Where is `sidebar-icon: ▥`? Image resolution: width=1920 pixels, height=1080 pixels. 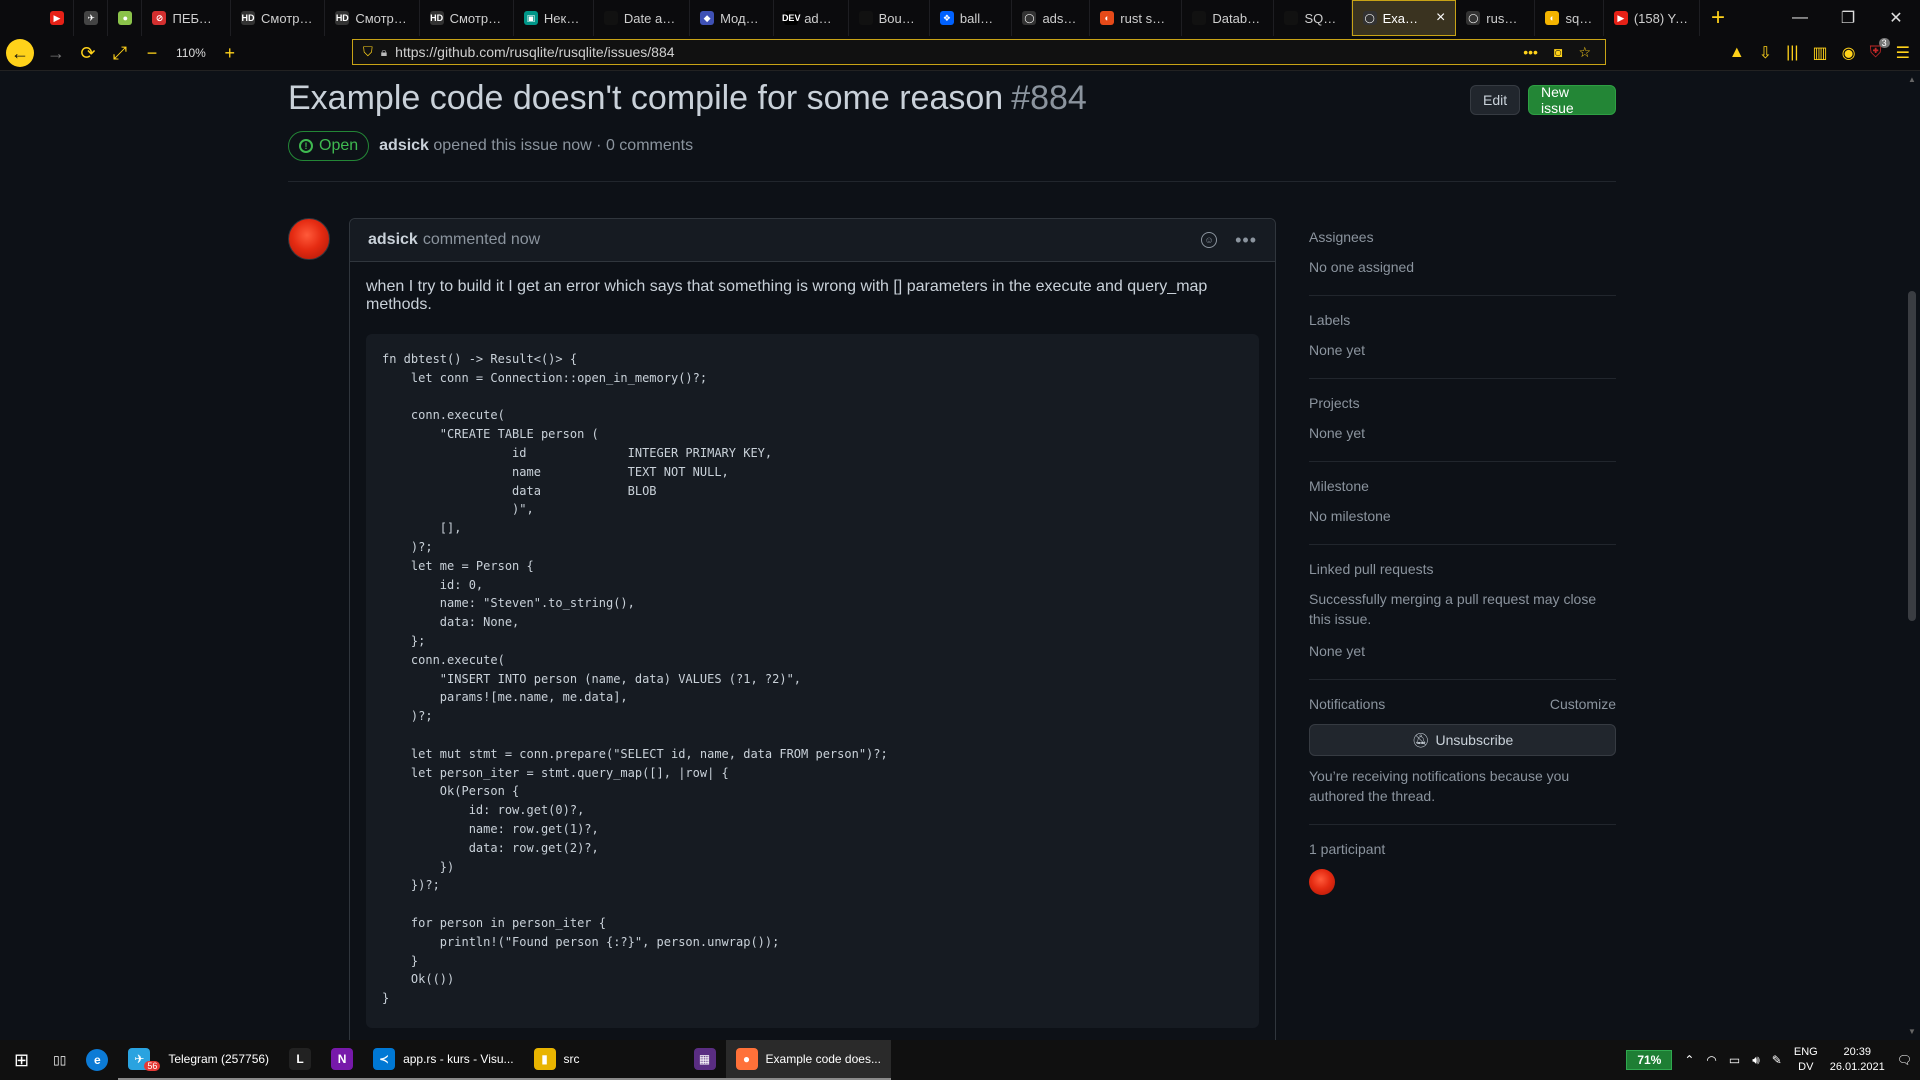 sidebar-icon: ▥ is located at coordinates (1820, 53).